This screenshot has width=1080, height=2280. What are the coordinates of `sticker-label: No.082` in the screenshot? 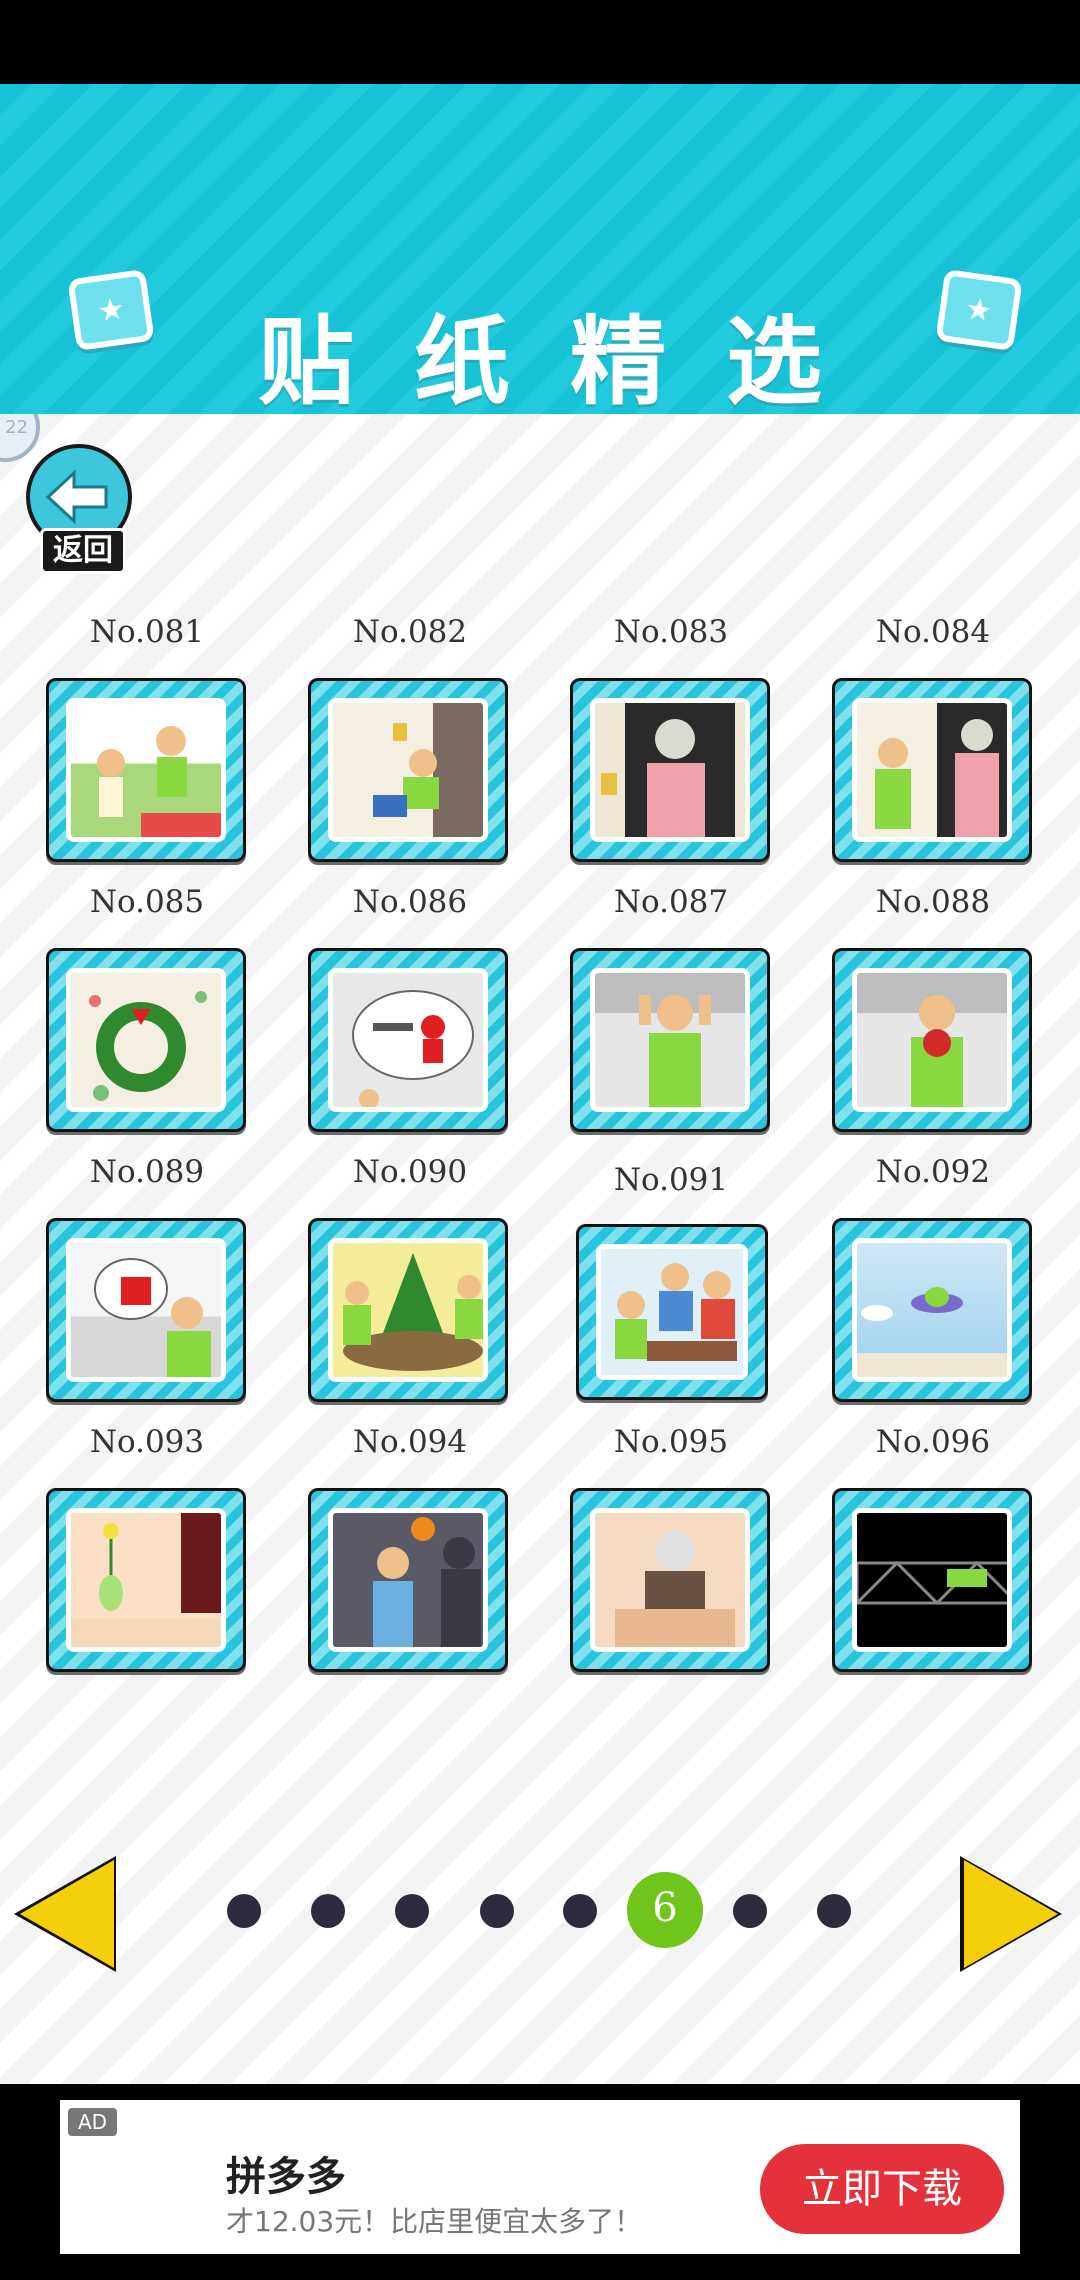 It's located at (410, 632).